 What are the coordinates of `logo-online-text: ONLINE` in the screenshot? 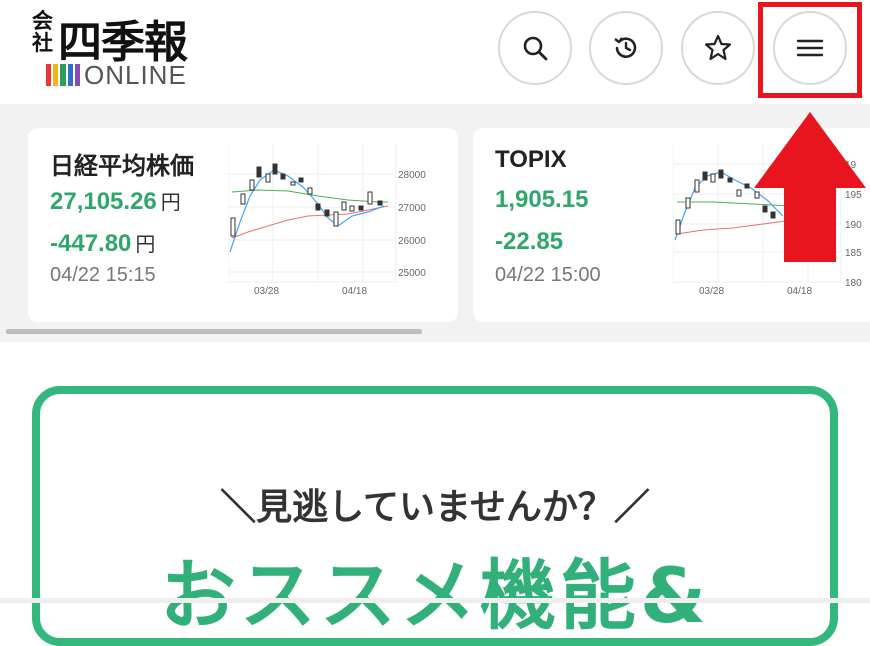 It's located at (135, 75).